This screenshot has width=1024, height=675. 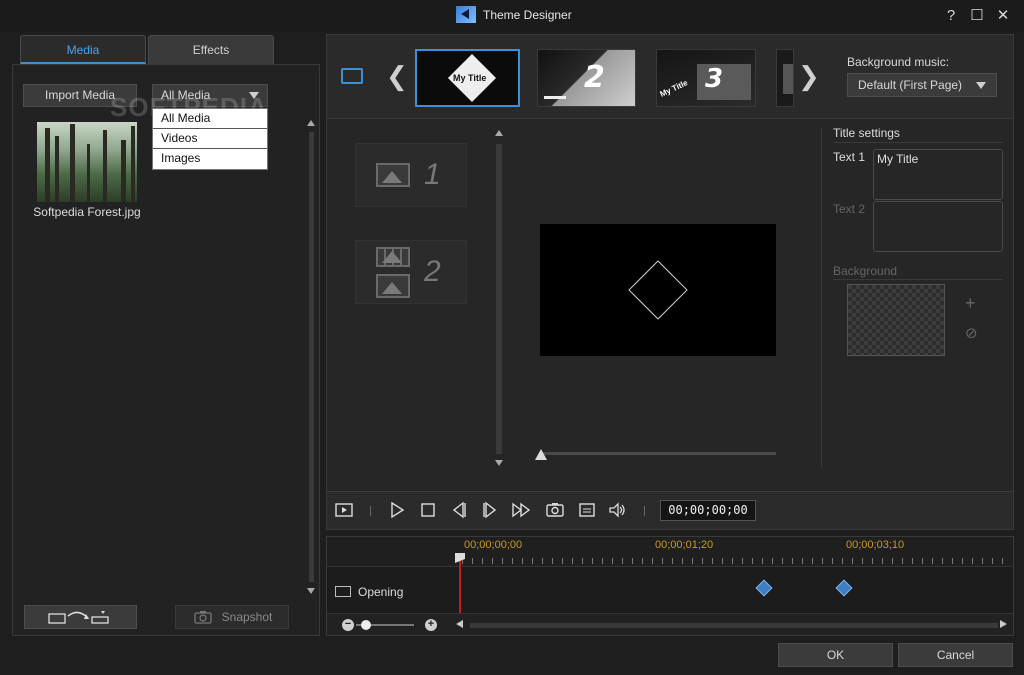 What do you see at coordinates (555, 97) in the screenshot?
I see `template-2-underline` at bounding box center [555, 97].